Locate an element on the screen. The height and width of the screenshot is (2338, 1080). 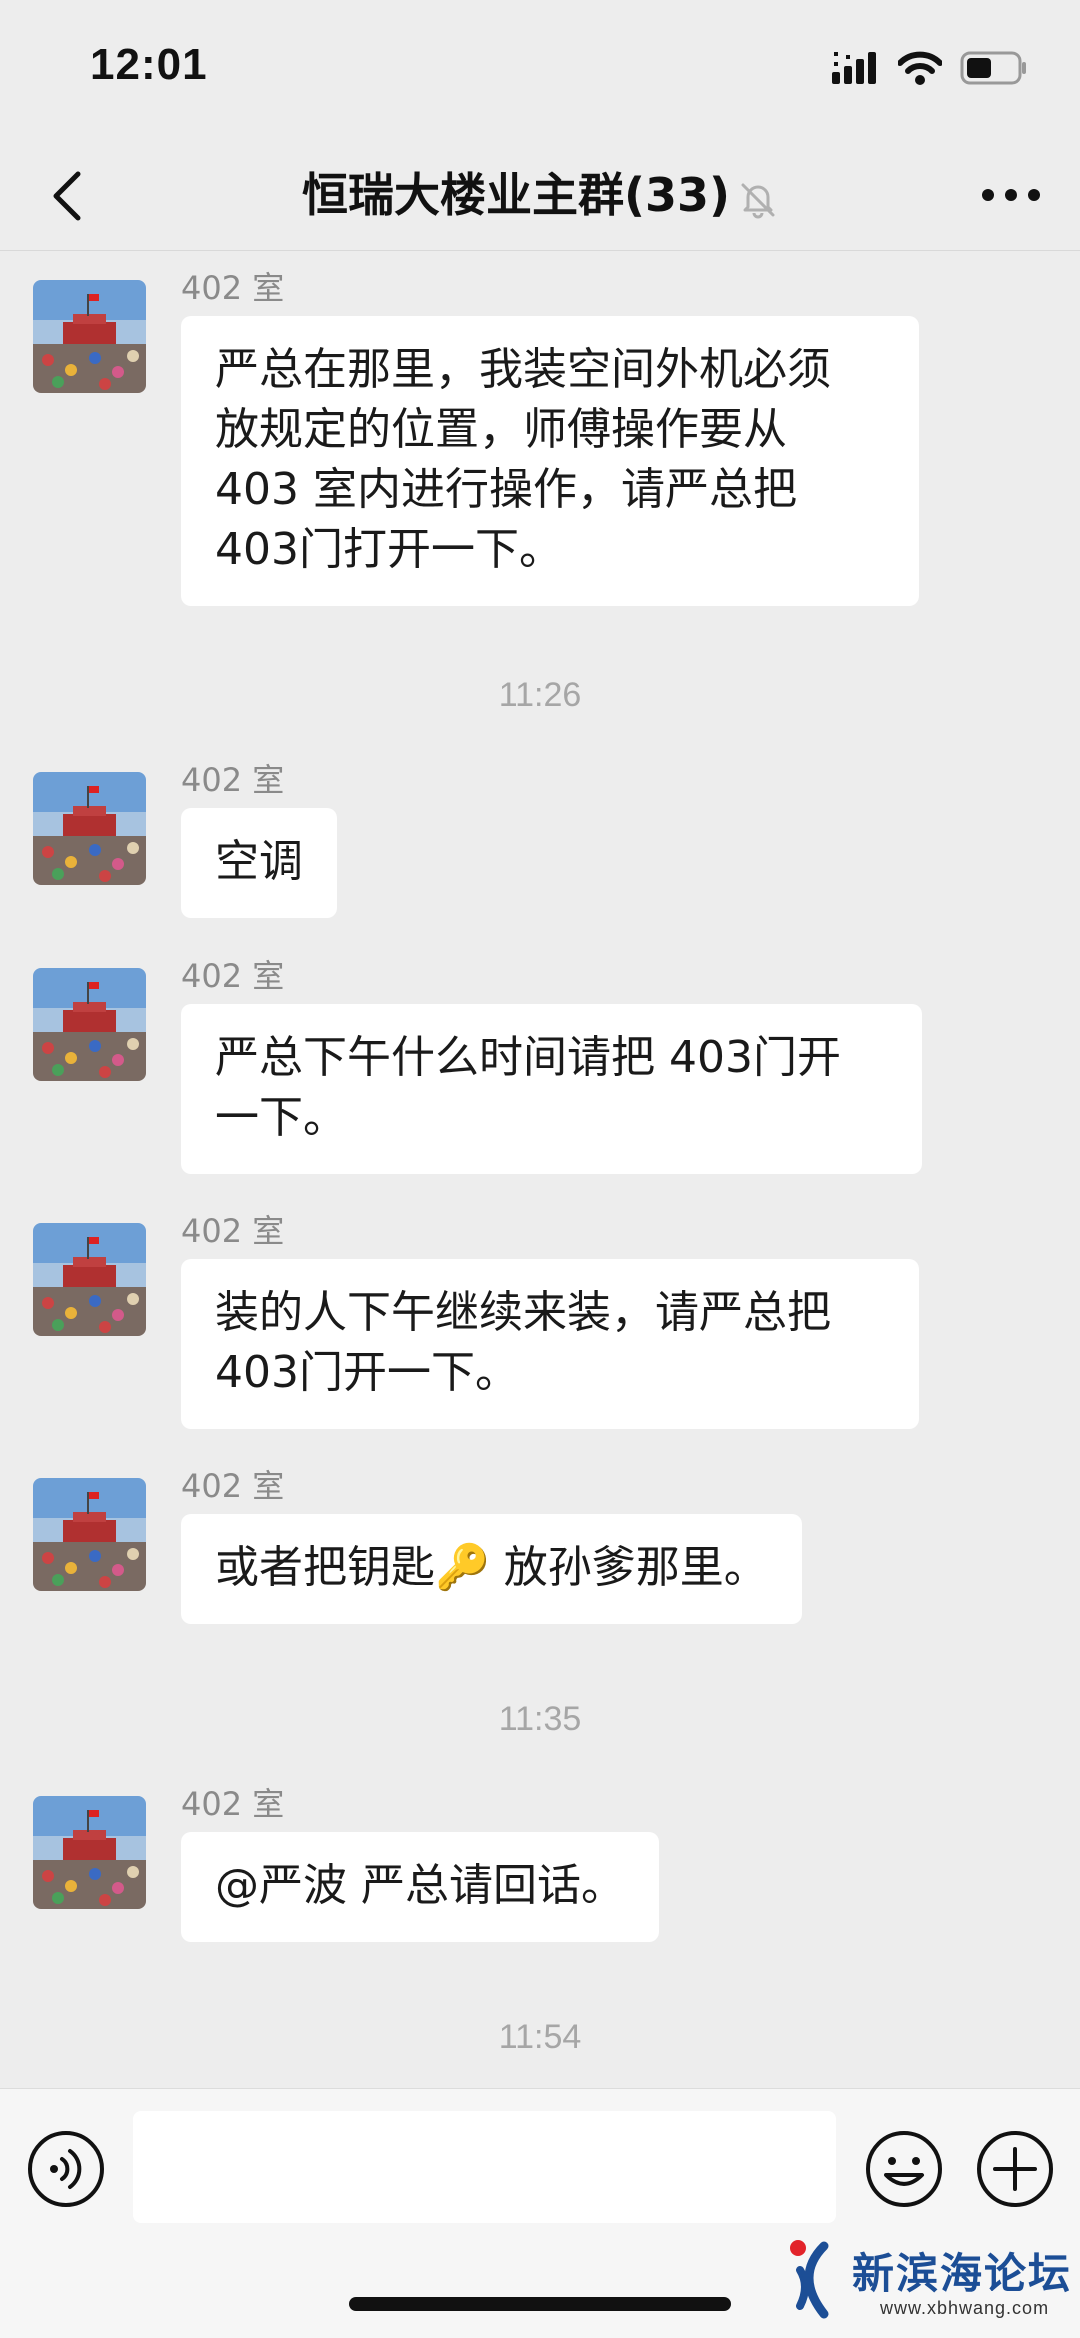
nav-bar: 恒瑞大楼业主群(33) is located at coordinates (540, 195).